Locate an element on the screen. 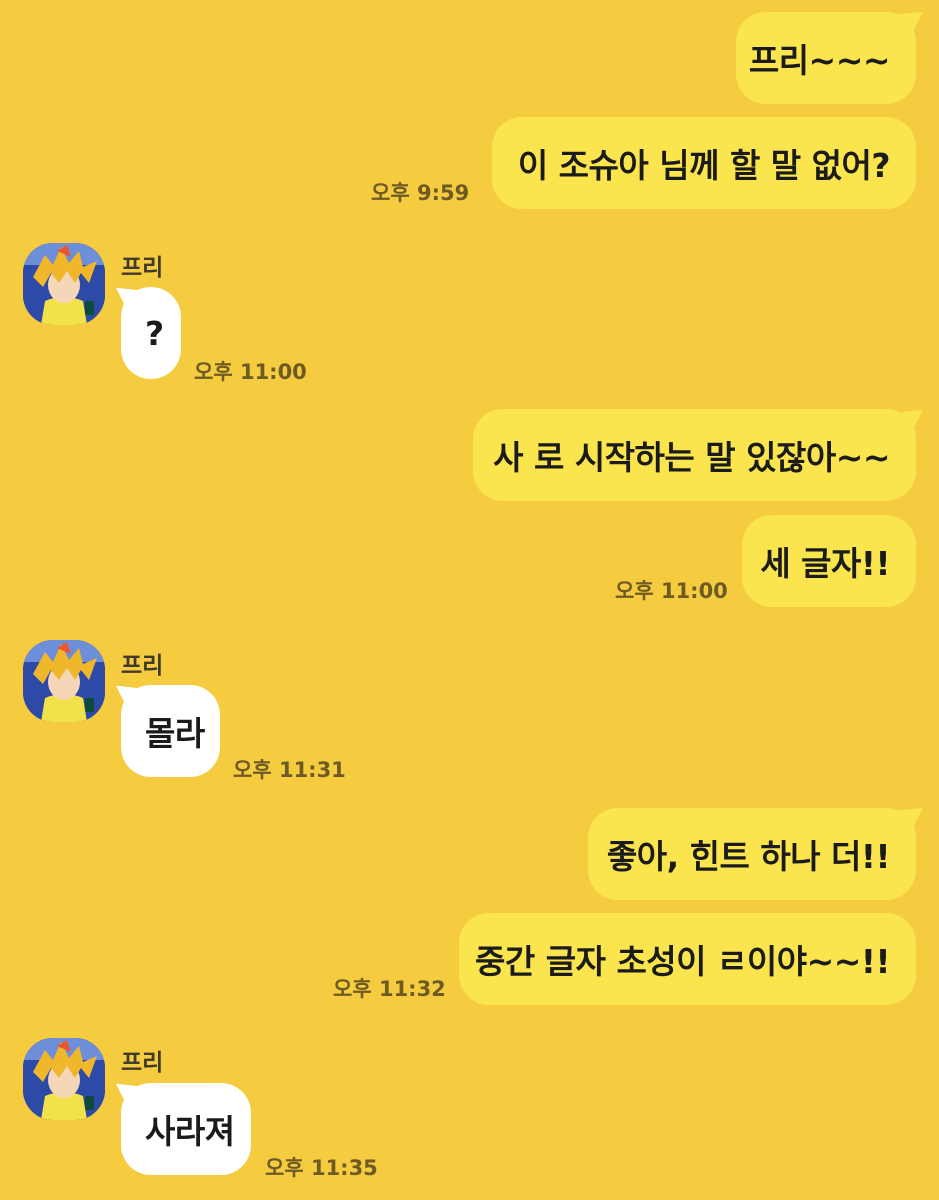  my-message-bubble: 세 글자!! is located at coordinates (829, 561).